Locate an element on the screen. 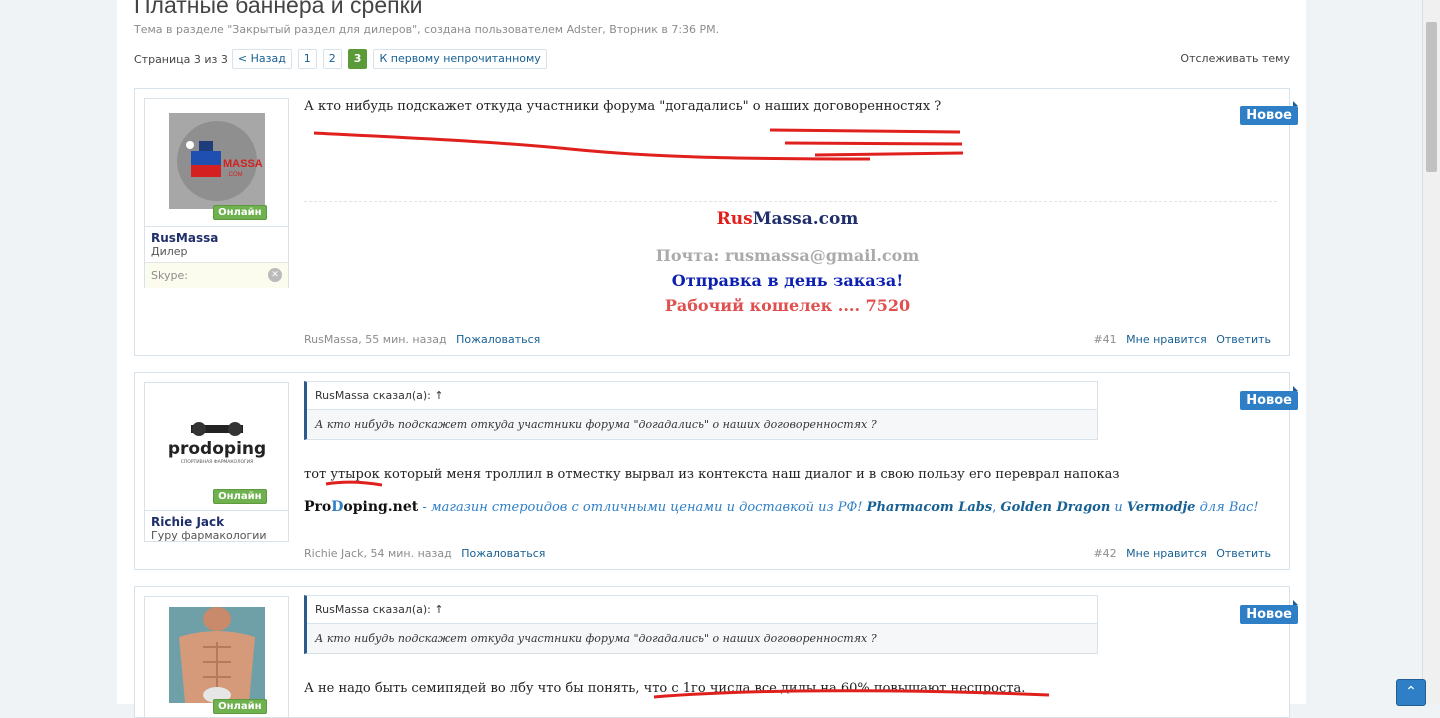 This screenshot has width=1440, height=718. sig-brand: ProDoping.net is located at coordinates (361, 507).